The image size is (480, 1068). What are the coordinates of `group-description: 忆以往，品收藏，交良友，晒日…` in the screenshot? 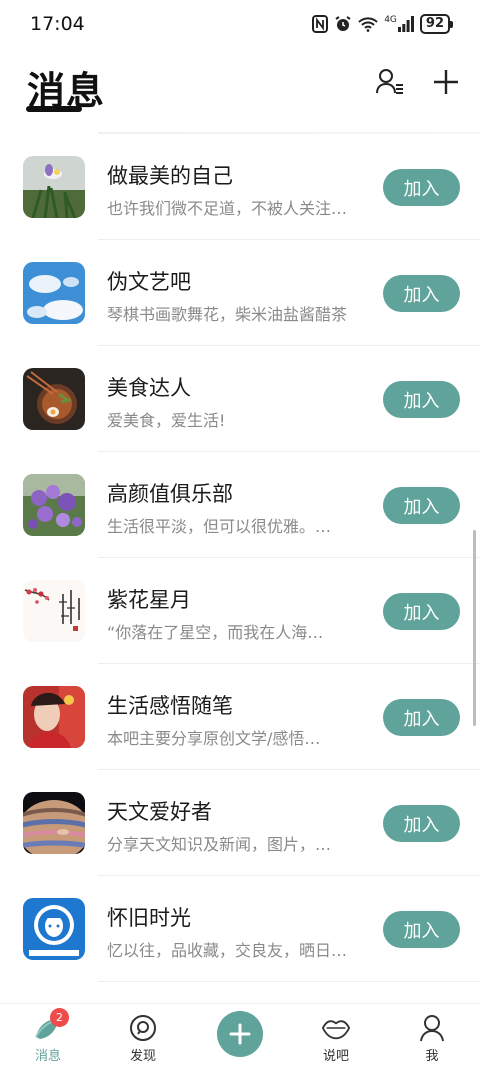 It's located at (227, 950).